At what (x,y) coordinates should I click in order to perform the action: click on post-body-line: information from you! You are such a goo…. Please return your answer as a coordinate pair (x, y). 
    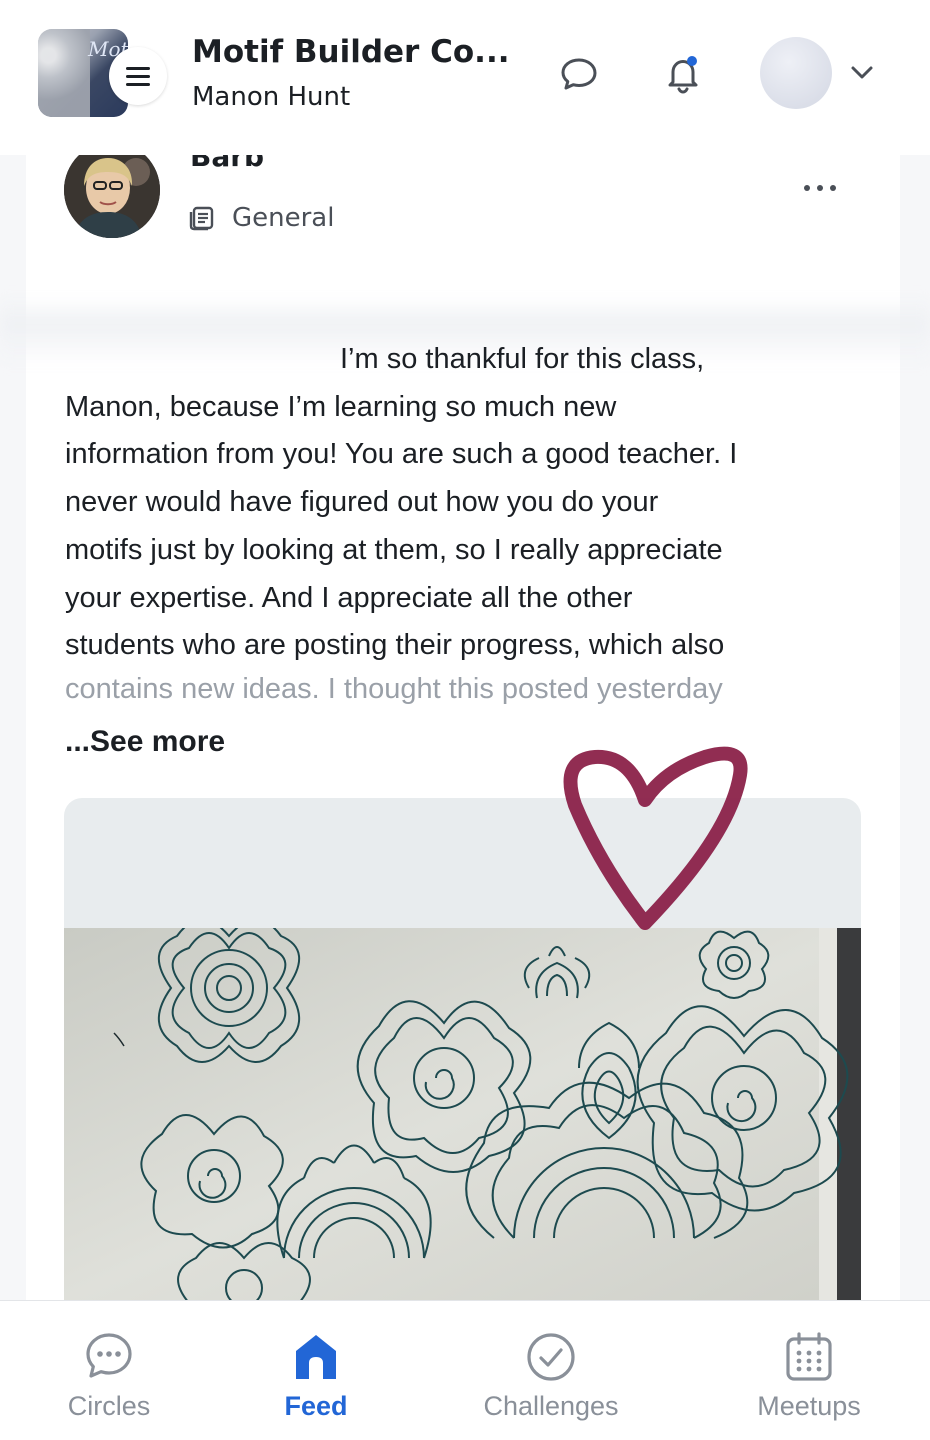
    Looking at the image, I should click on (401, 454).